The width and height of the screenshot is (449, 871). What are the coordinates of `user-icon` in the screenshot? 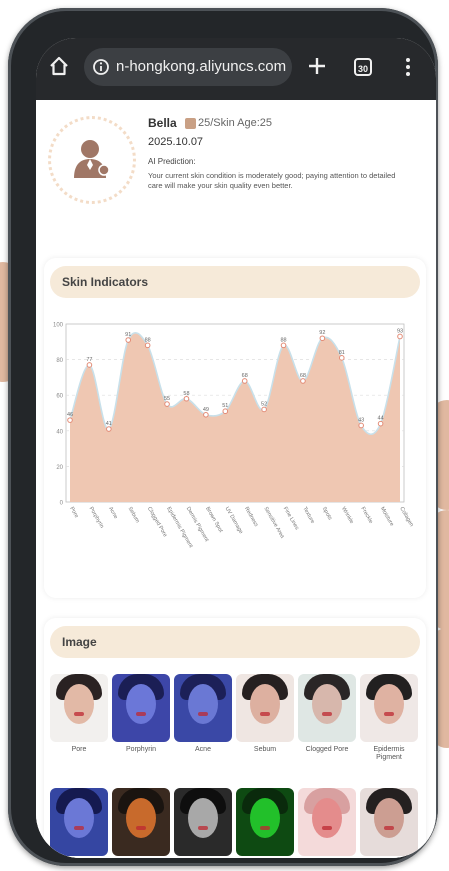 It's located at (92, 159).